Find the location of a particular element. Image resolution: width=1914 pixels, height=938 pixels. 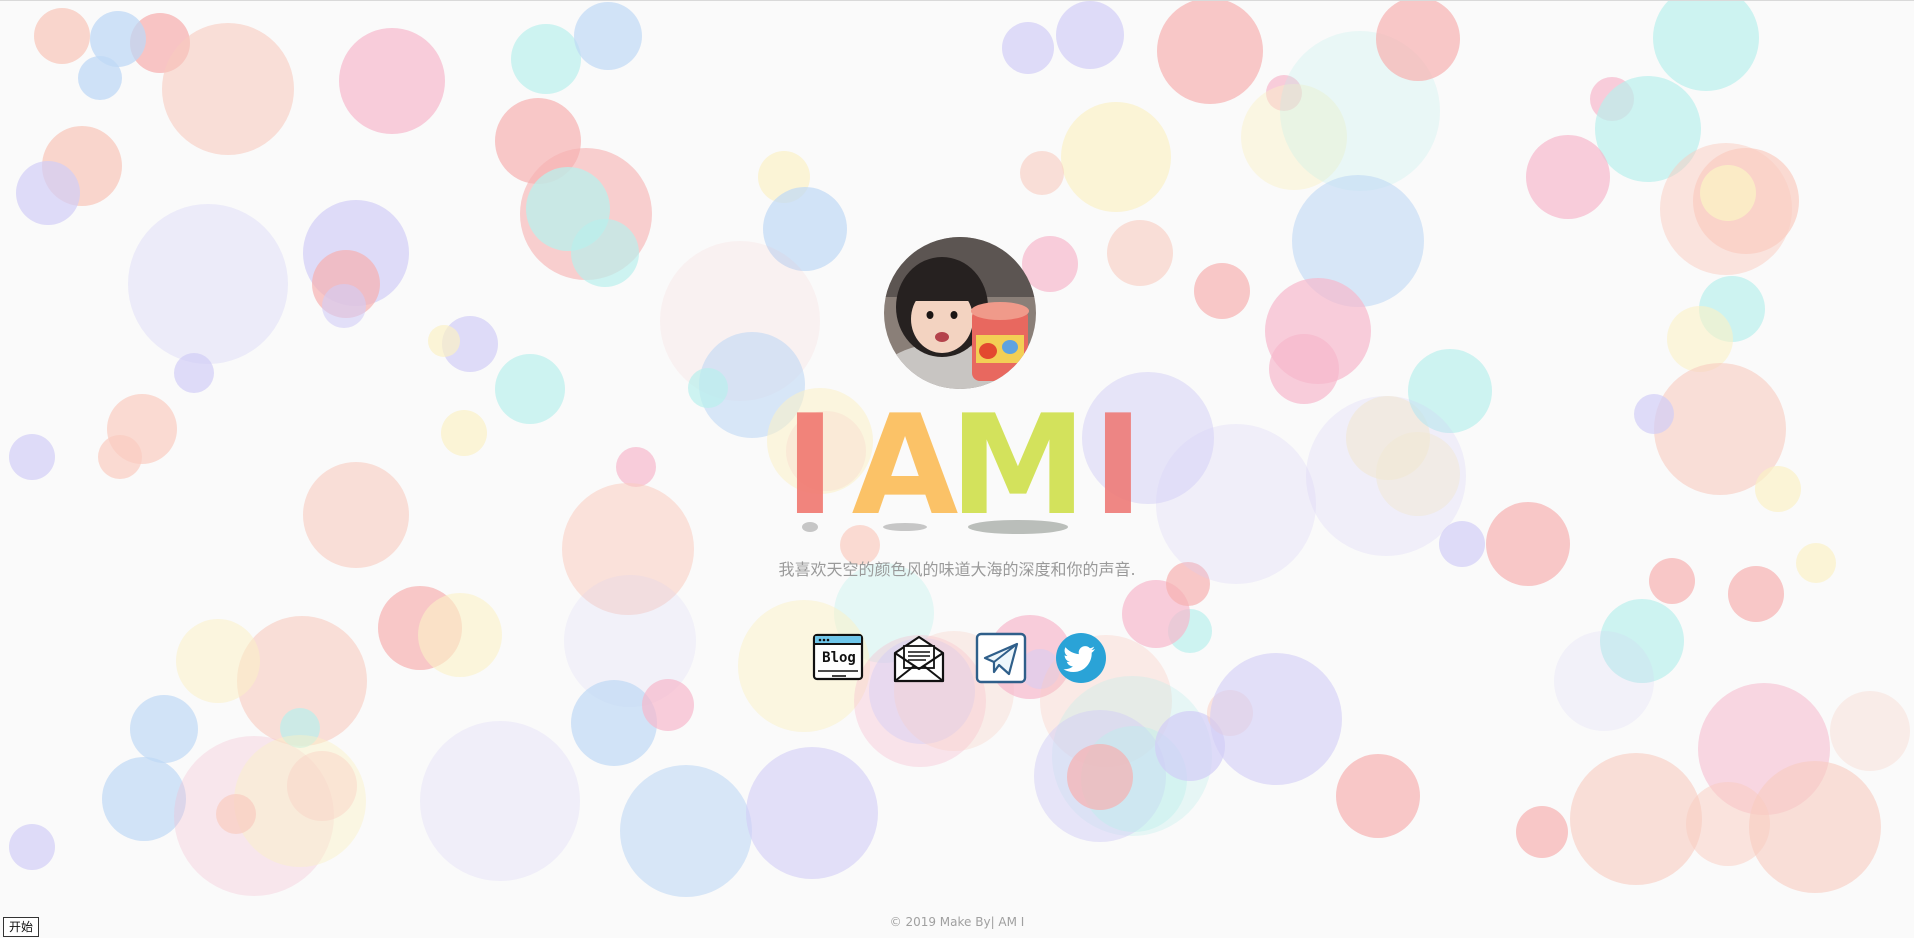

blog-link: Blog is located at coordinates (839, 658).